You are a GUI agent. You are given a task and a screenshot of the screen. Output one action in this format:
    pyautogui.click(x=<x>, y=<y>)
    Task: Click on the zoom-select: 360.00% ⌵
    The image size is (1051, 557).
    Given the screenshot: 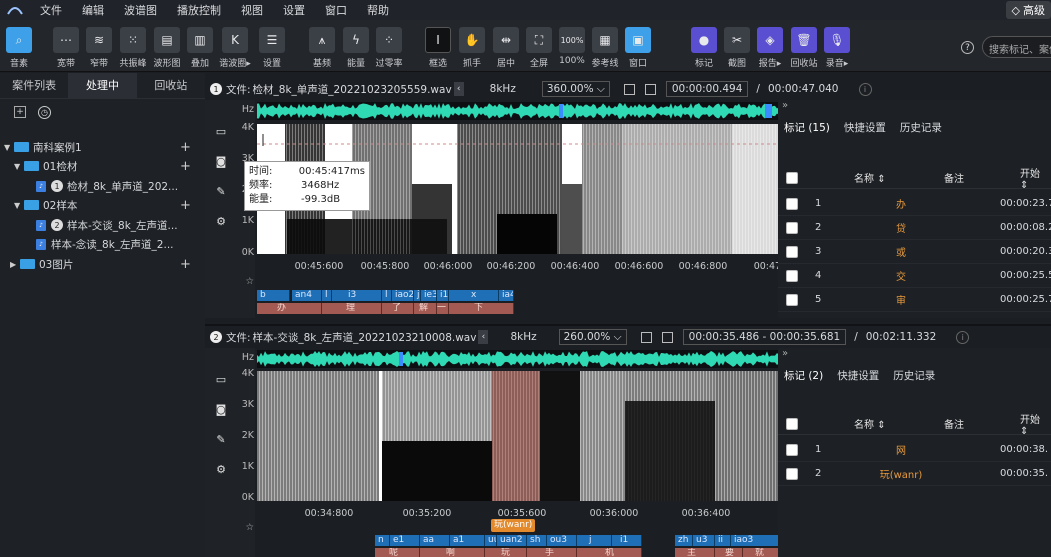 What is the action you would take?
    pyautogui.click(x=575, y=89)
    